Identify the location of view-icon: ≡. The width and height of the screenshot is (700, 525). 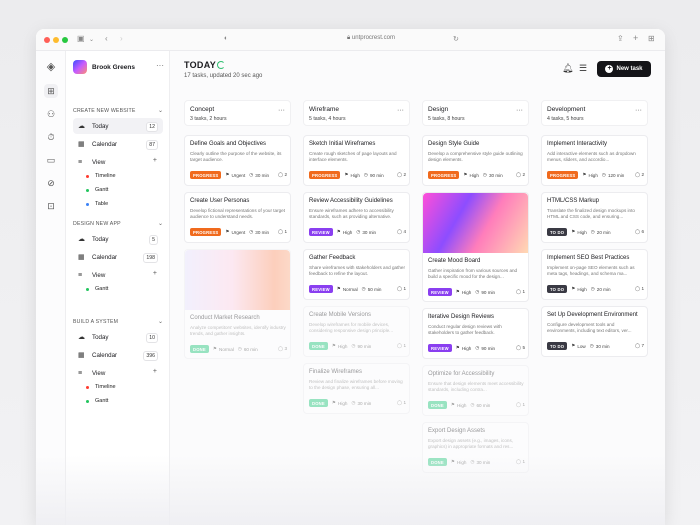
(80, 275).